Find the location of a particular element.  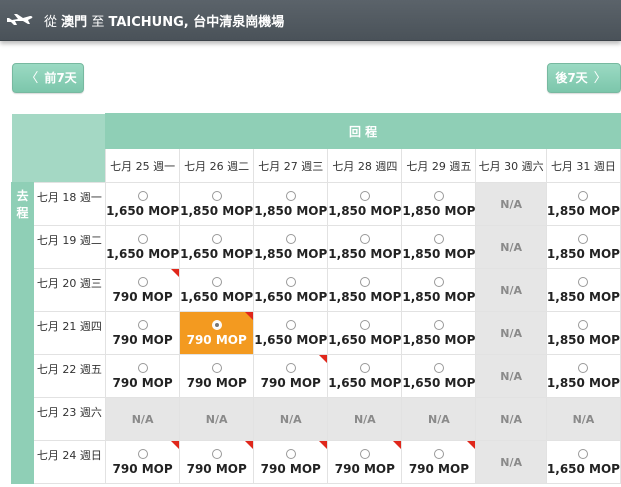

promo-flag-icon is located at coordinates (175, 445).